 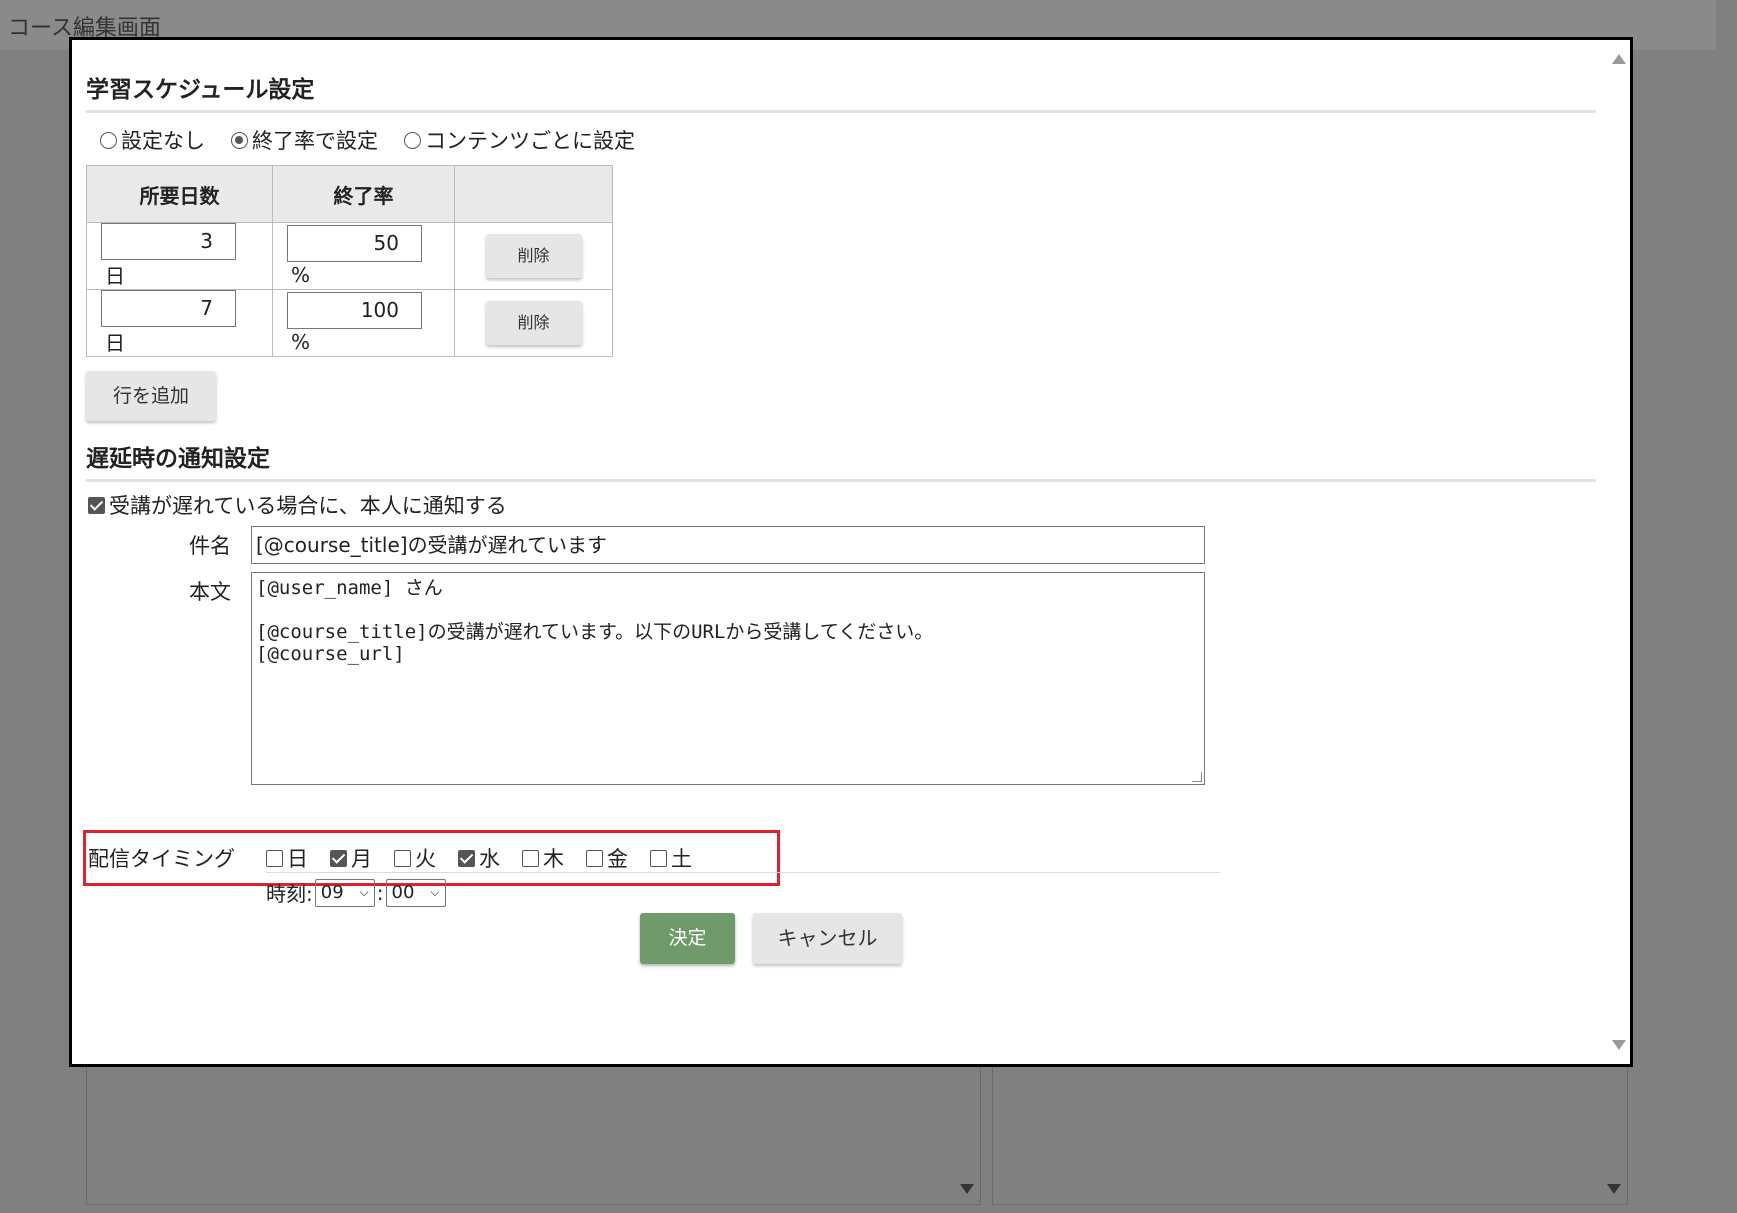 I want to click on subject-input: [@course_title]の受講が遅れています, so click(x=728, y=545).